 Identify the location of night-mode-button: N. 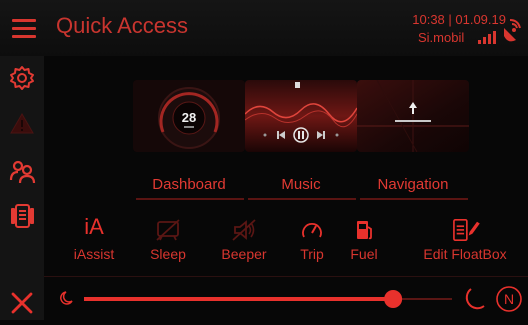
(509, 299).